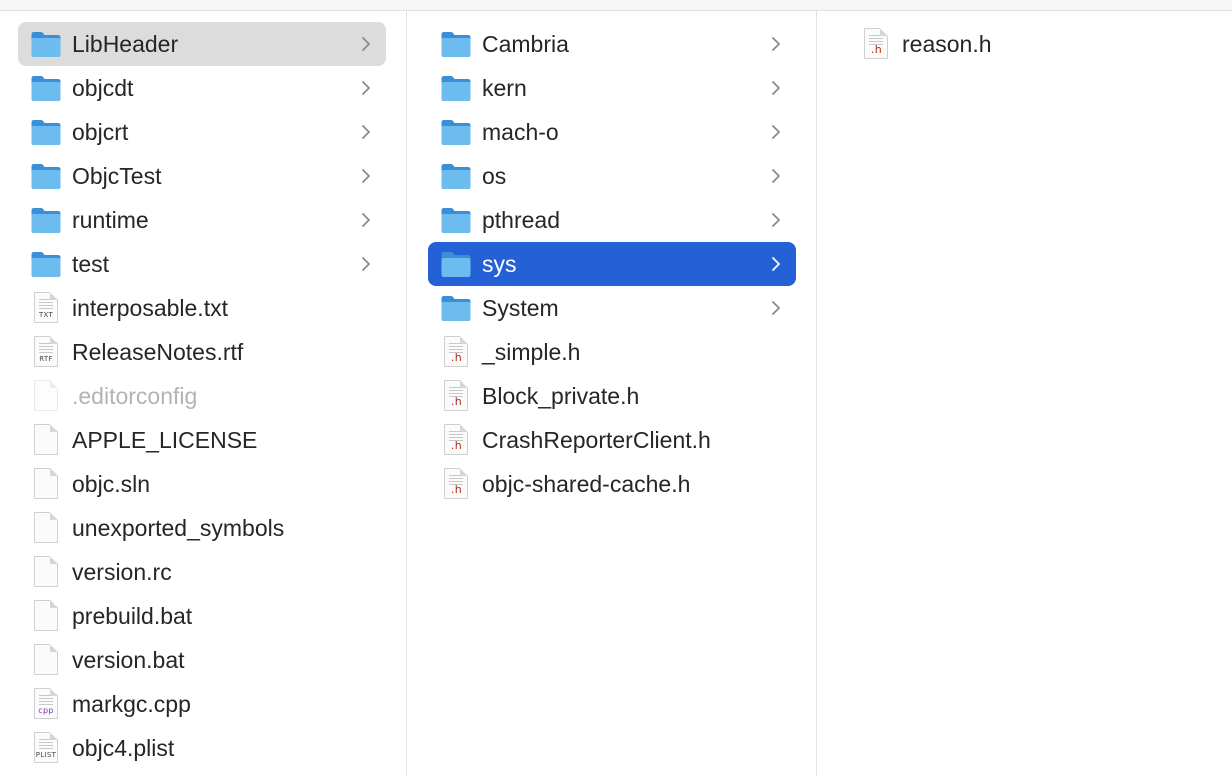 The image size is (1232, 776). What do you see at coordinates (202, 748) in the screenshot?
I see `file-item: PLIST objc4.plist` at bounding box center [202, 748].